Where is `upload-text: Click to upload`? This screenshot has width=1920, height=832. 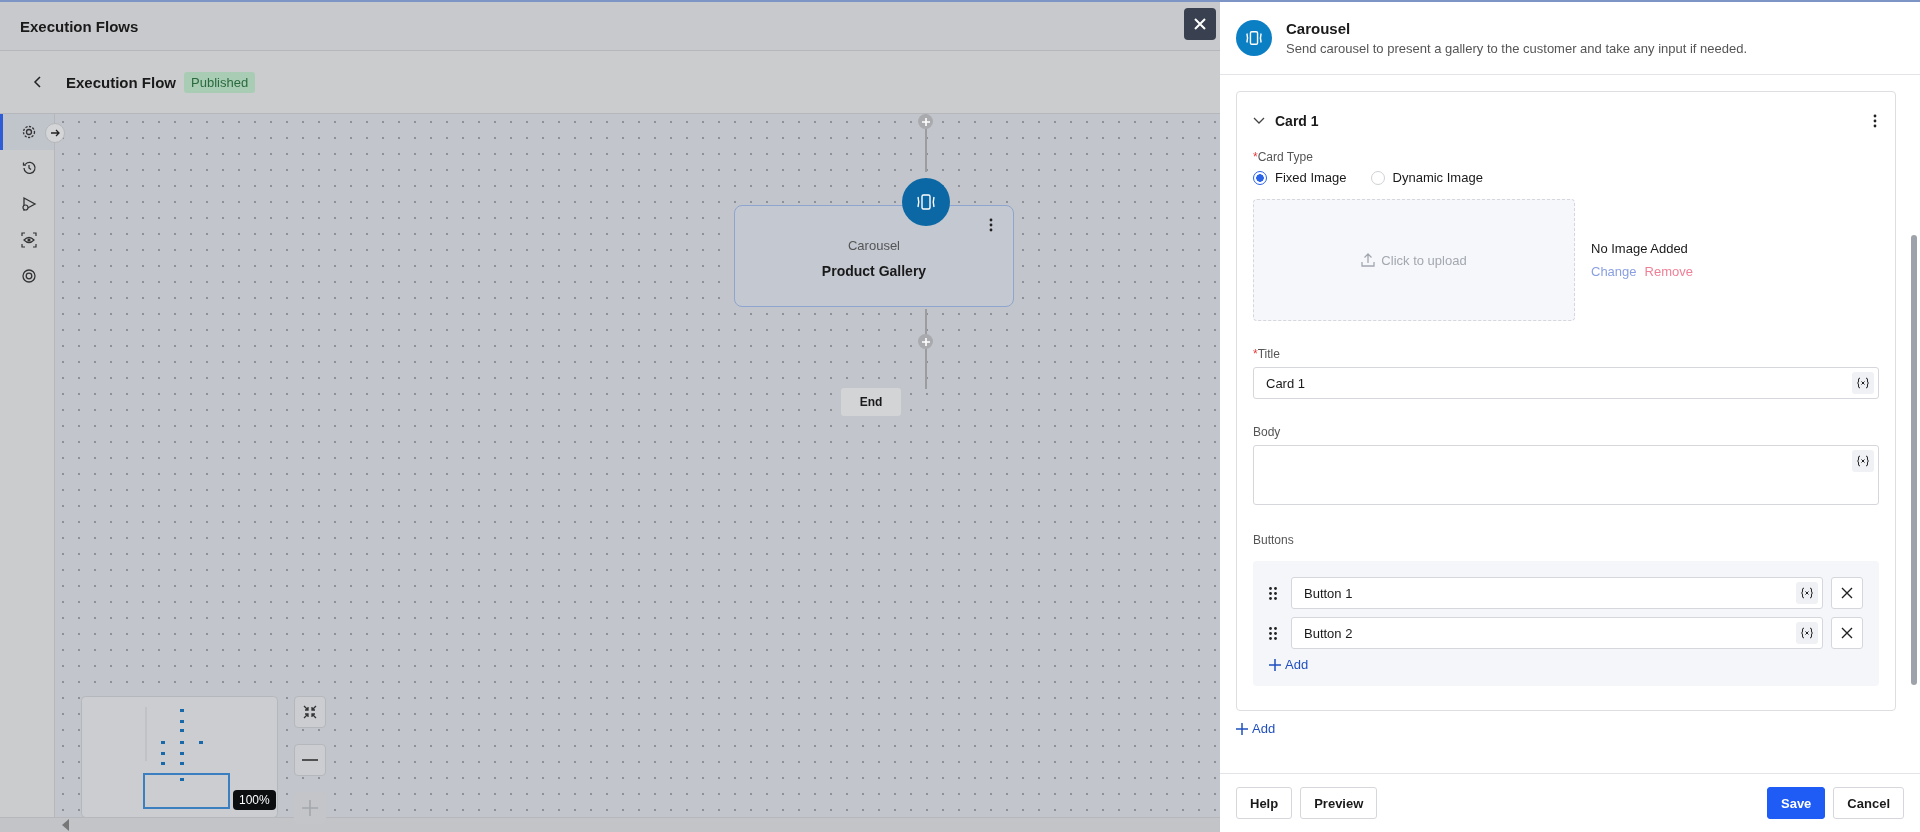
upload-text: Click to upload is located at coordinates (1424, 260).